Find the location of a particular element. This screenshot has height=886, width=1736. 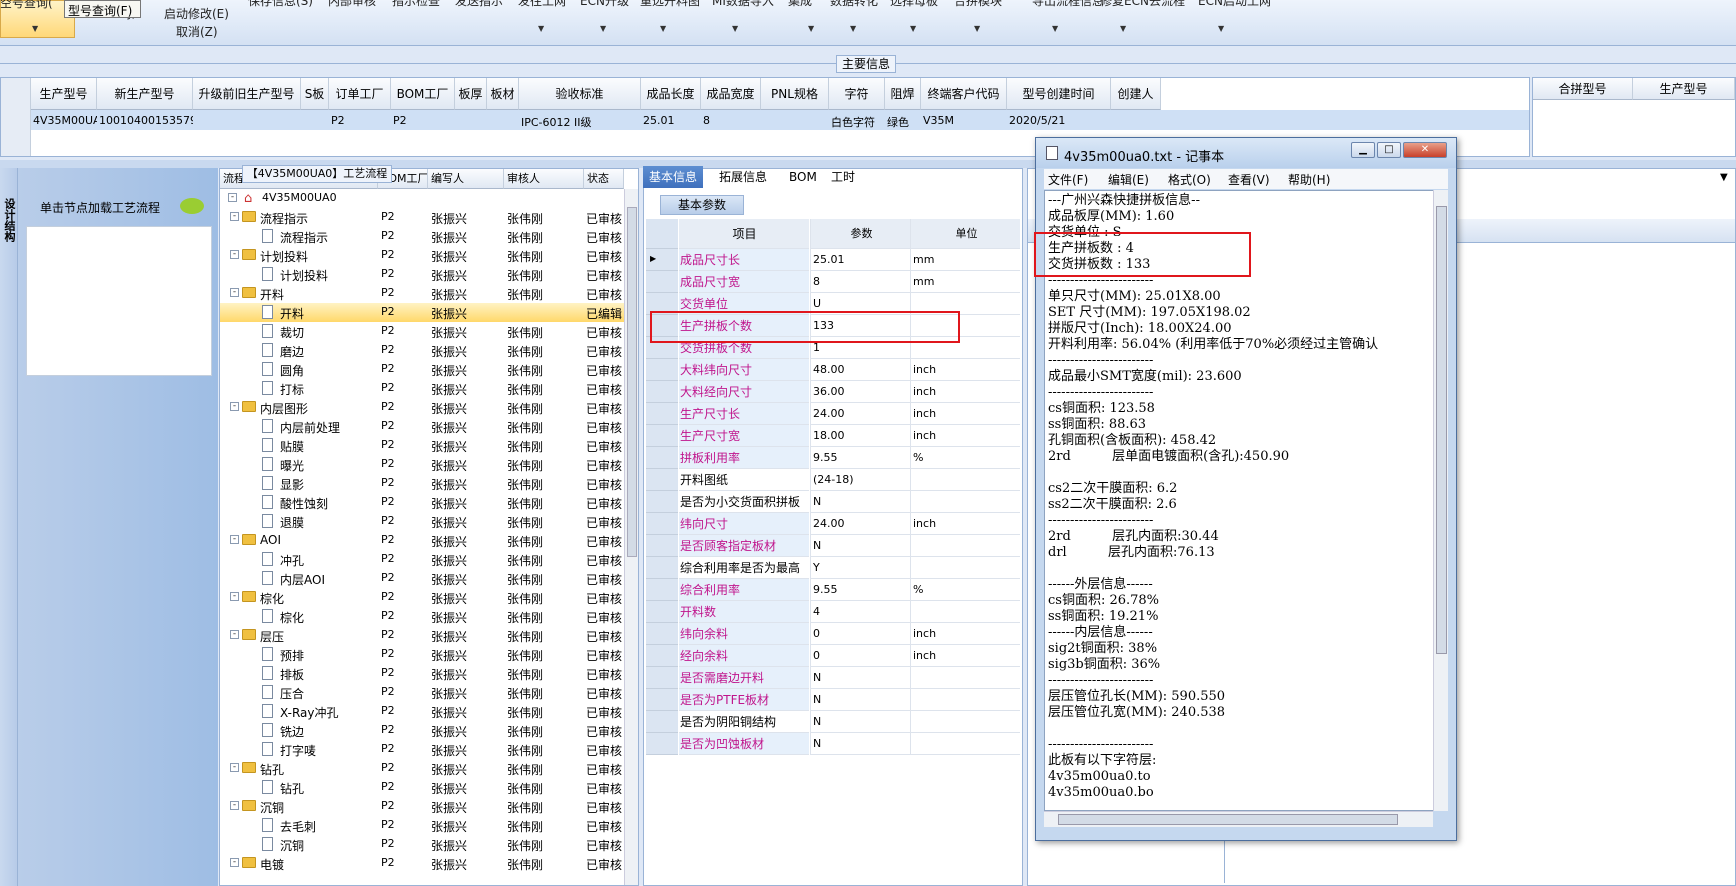

param-row: 是否为阴阳铜结构 N is located at coordinates (833, 722).